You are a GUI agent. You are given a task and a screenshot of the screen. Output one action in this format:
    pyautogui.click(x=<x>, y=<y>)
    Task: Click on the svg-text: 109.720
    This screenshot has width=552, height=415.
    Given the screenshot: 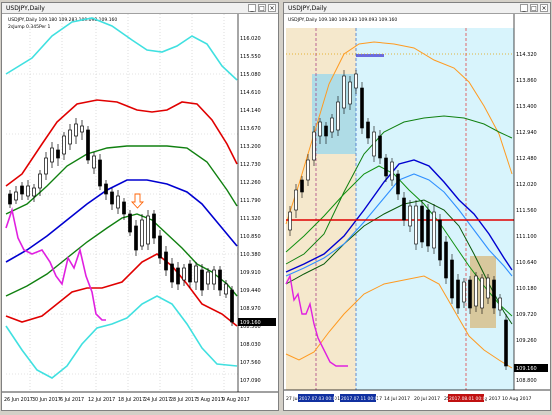 What is the action you would take?
    pyautogui.click(x=526, y=315)
    